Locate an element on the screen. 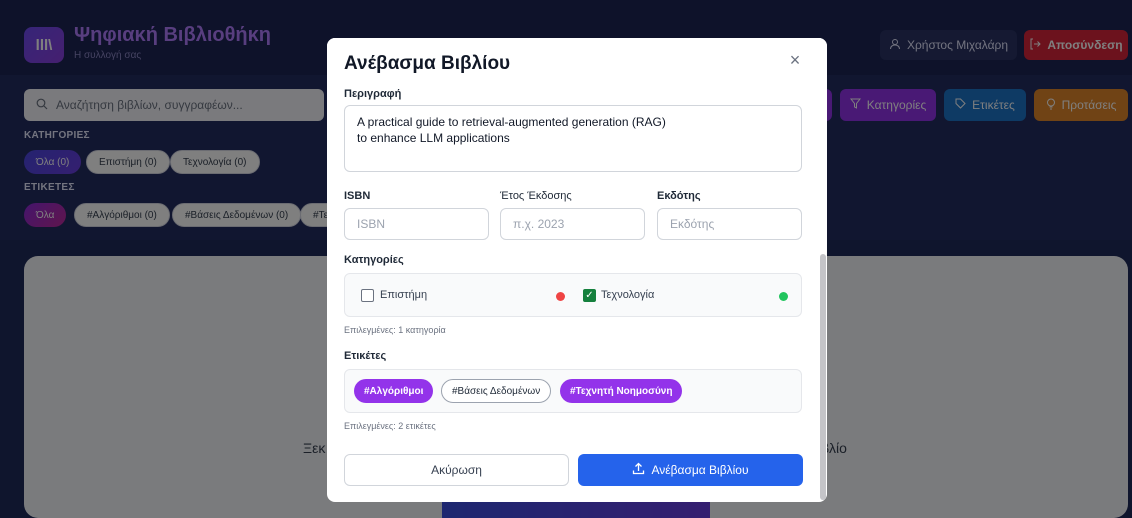  modal-header: Ανέβασμα Βιβλίου × is located at coordinates (577, 63).